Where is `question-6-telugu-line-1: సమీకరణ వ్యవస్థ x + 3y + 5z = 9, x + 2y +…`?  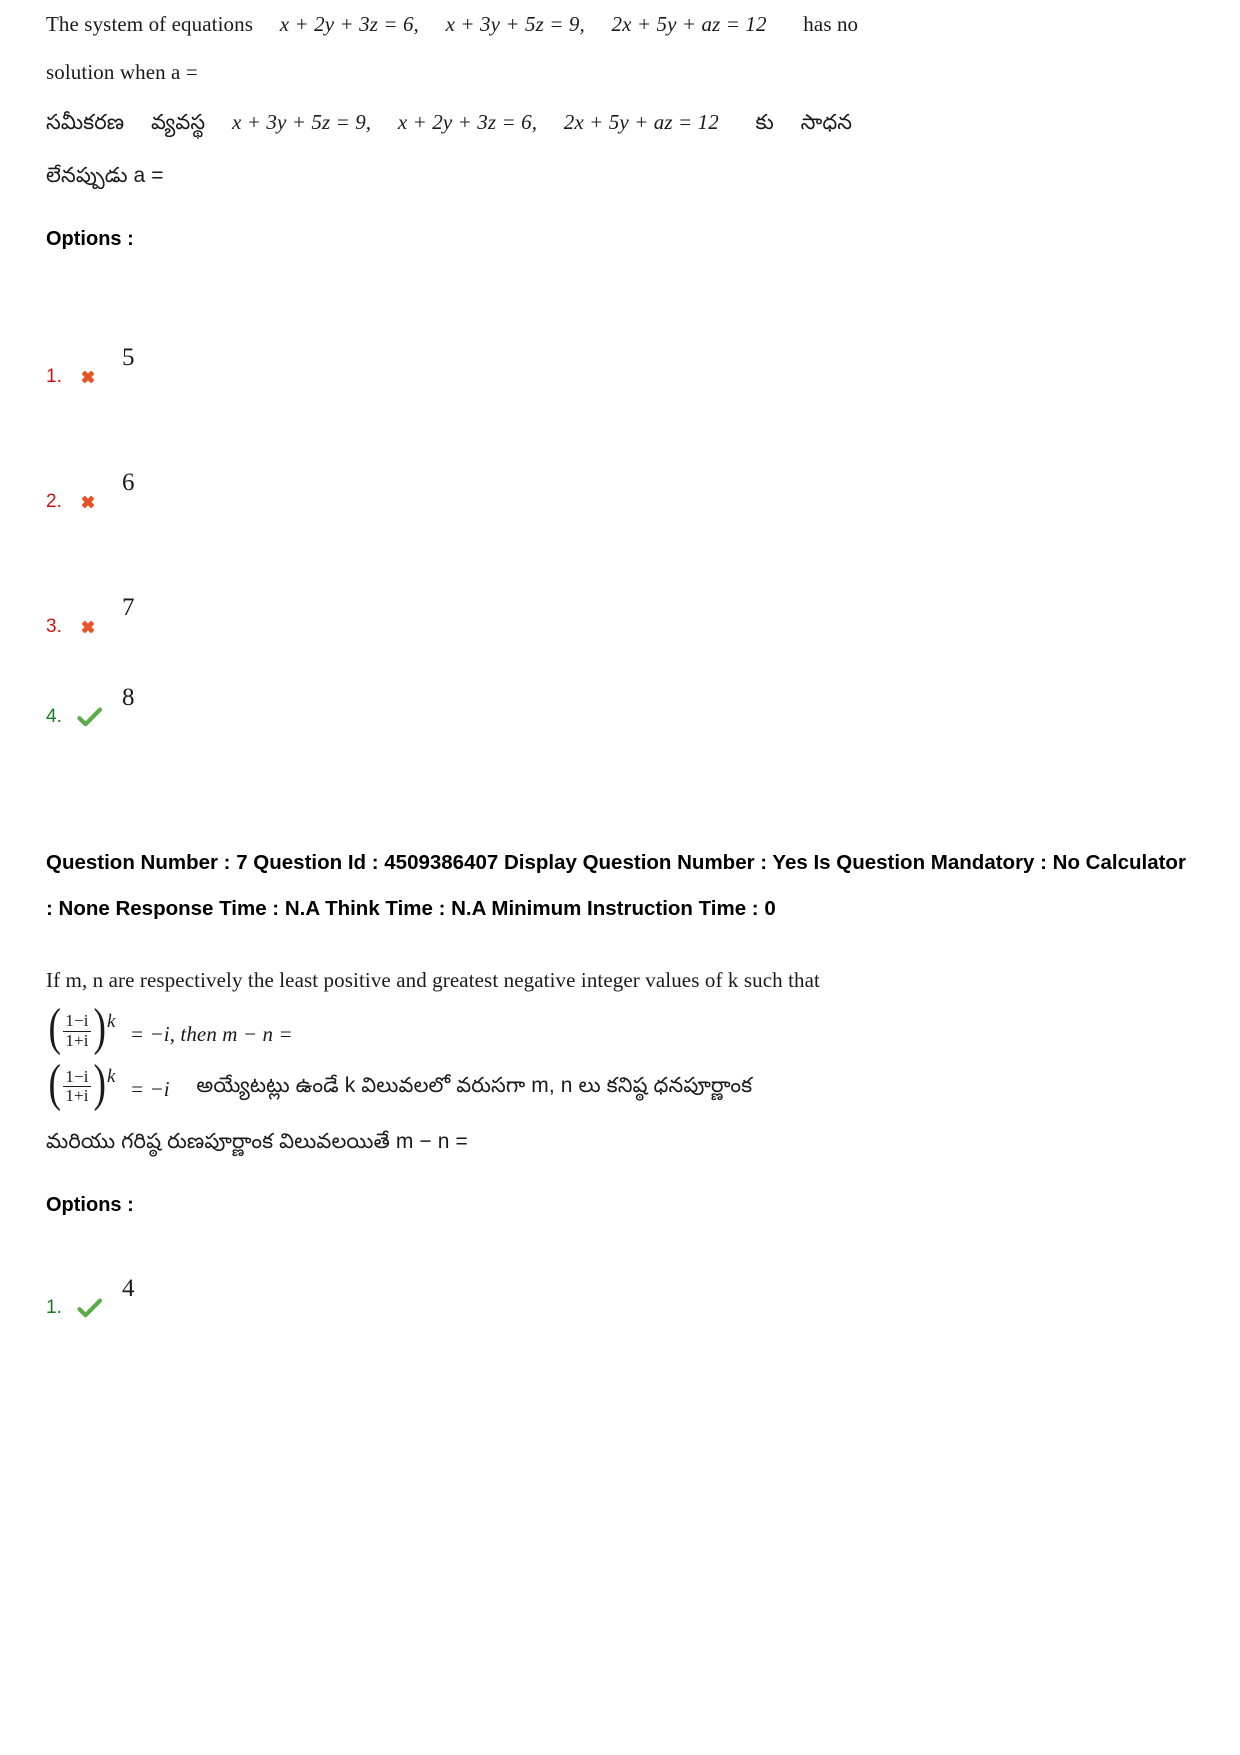 question-6-telugu-line-1: సమీకరణ వ్యవస్థ x + 3y + 5z = 9, x + 2y +… is located at coordinates (620, 122).